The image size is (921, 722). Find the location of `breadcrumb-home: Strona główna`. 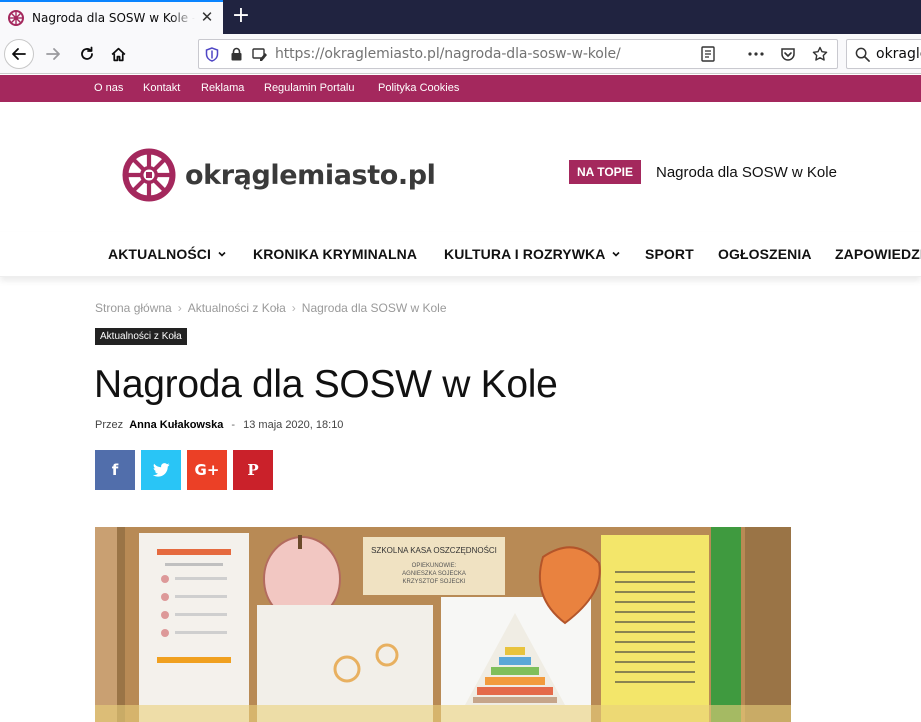

breadcrumb-home: Strona główna is located at coordinates (133, 308).